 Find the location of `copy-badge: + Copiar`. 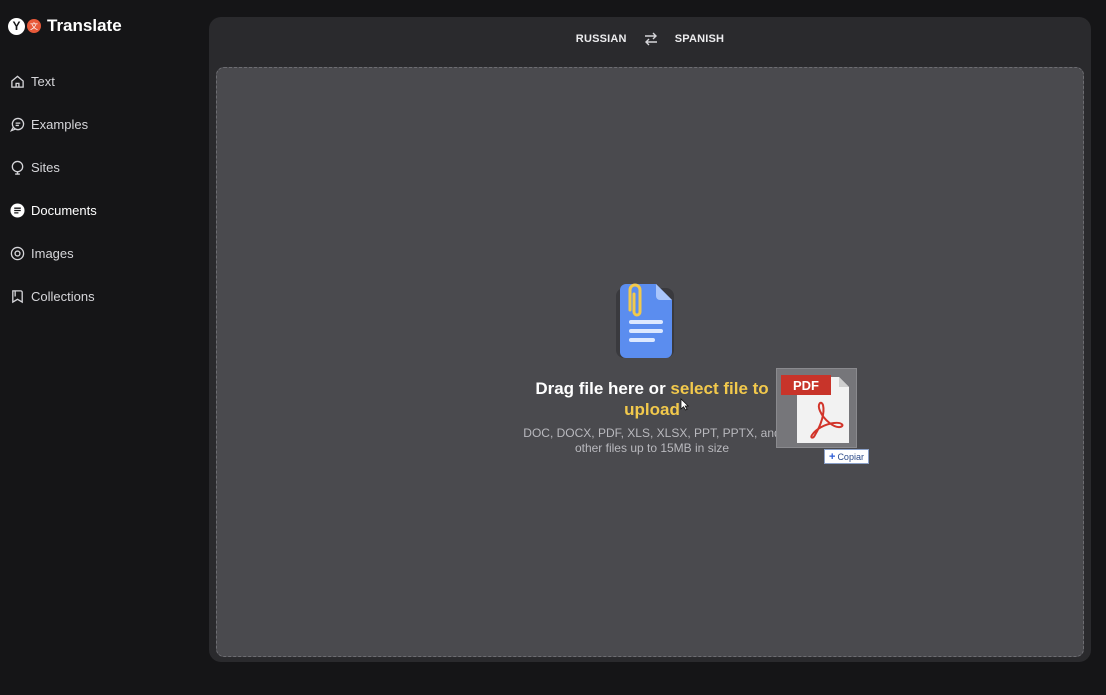

copy-badge: + Copiar is located at coordinates (846, 456).